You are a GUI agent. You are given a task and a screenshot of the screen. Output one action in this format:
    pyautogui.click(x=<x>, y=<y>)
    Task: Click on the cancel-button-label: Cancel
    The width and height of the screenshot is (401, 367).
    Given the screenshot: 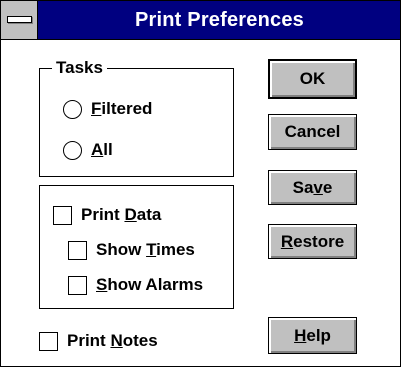 What is the action you would take?
    pyautogui.click(x=312, y=131)
    